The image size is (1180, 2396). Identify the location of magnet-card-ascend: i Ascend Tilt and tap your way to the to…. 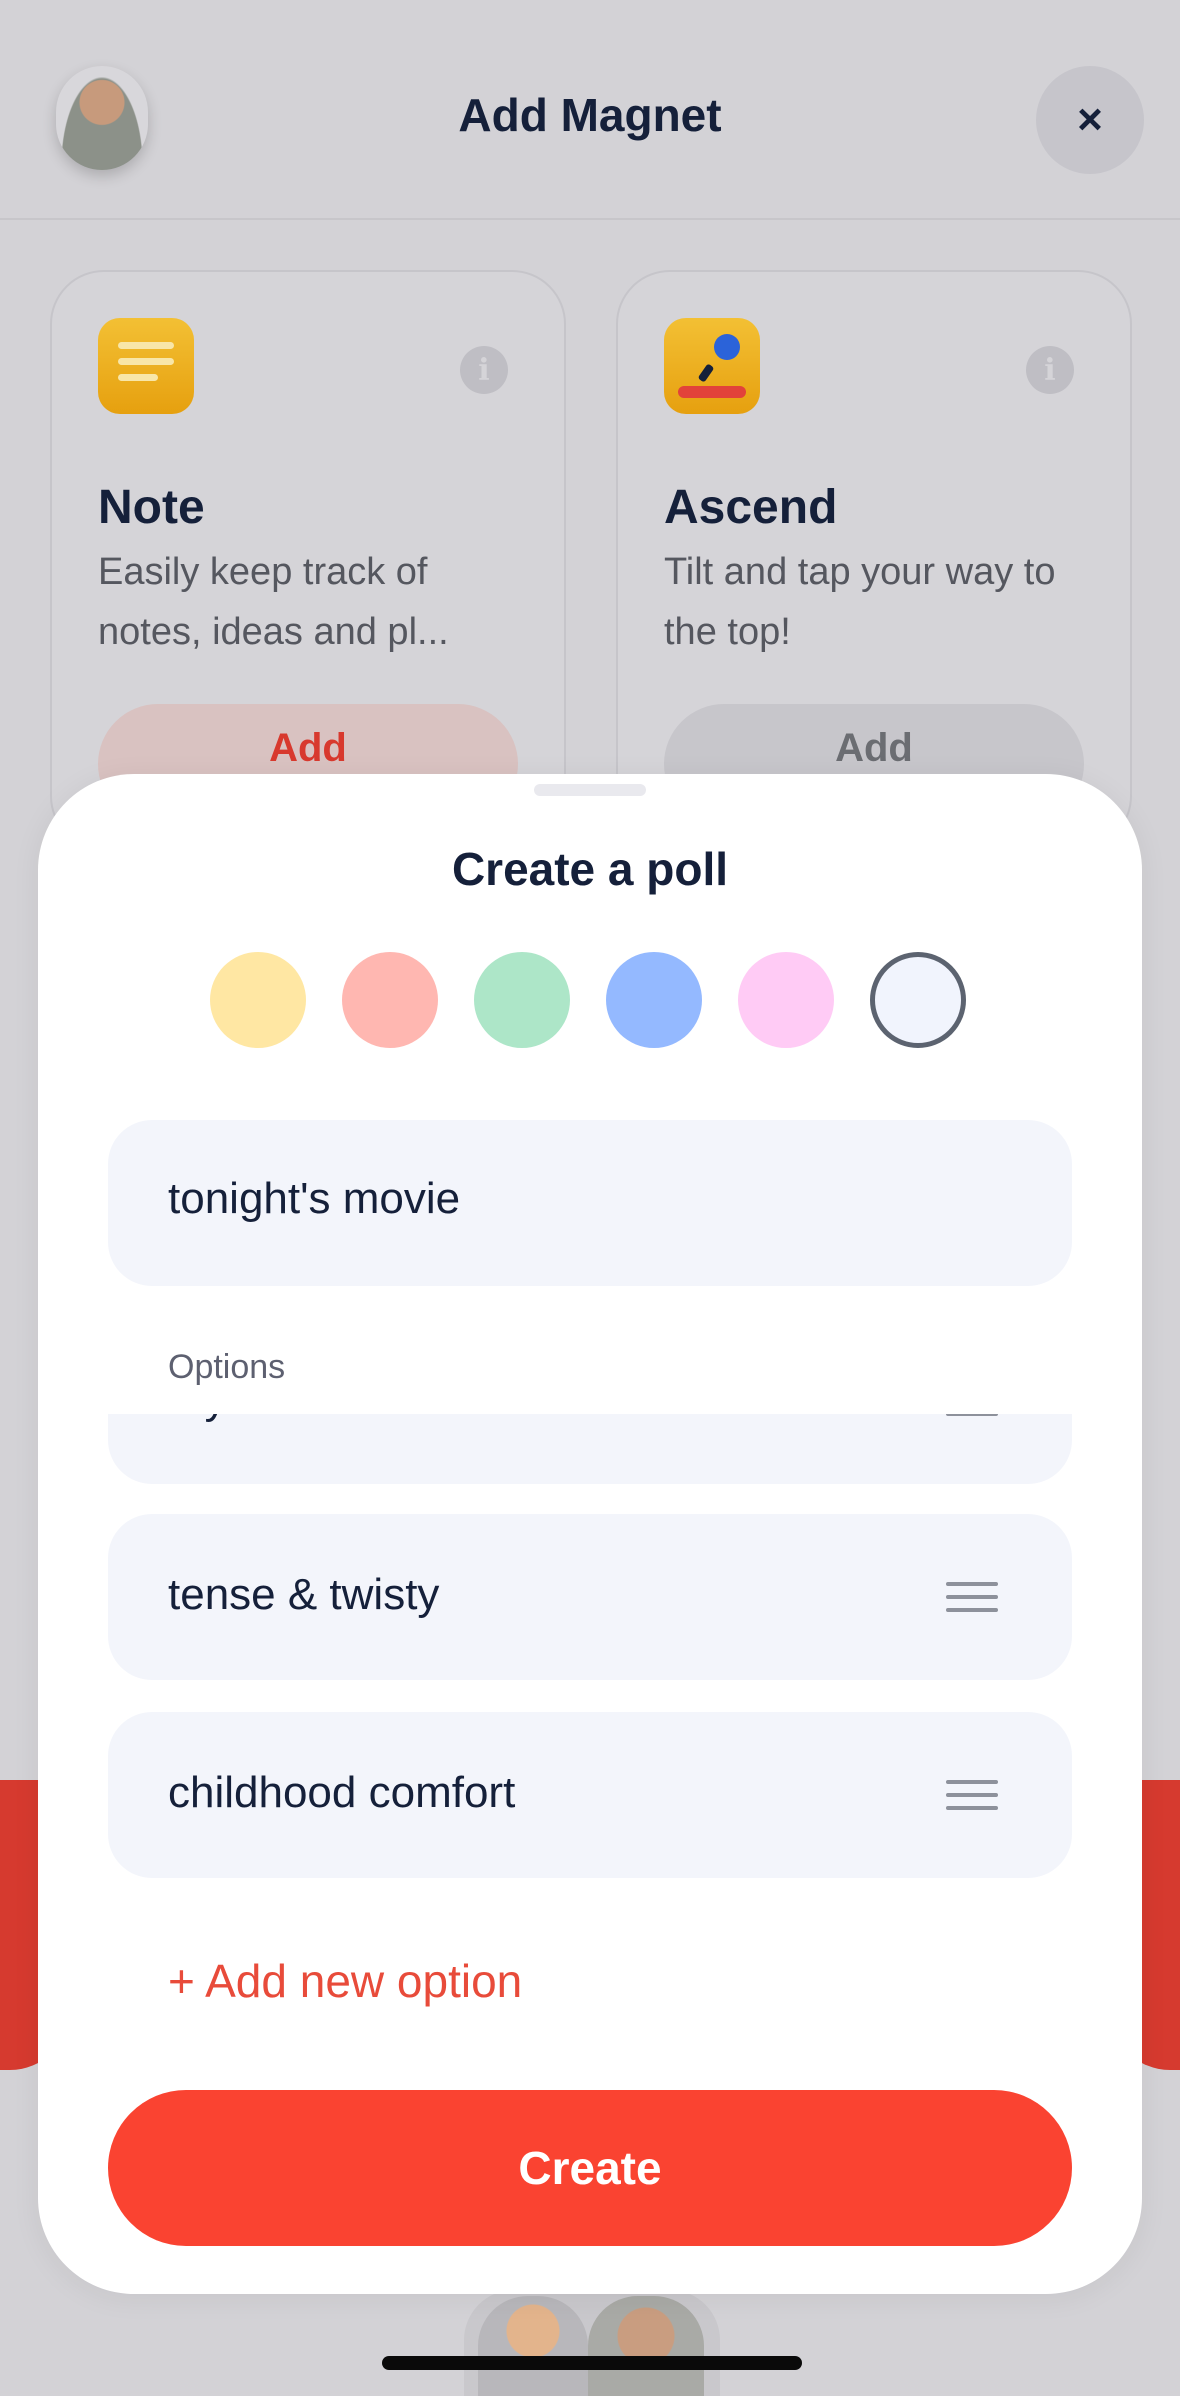
(874, 560).